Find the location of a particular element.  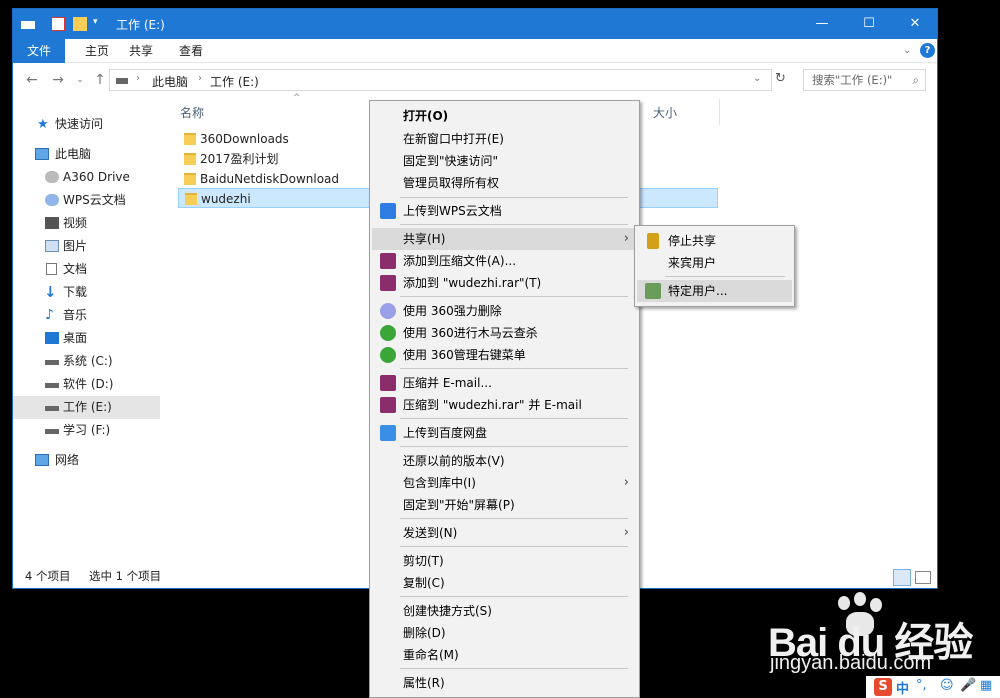

sidebar-item-wps-cloud: WPS云文档 is located at coordinates (86, 200).